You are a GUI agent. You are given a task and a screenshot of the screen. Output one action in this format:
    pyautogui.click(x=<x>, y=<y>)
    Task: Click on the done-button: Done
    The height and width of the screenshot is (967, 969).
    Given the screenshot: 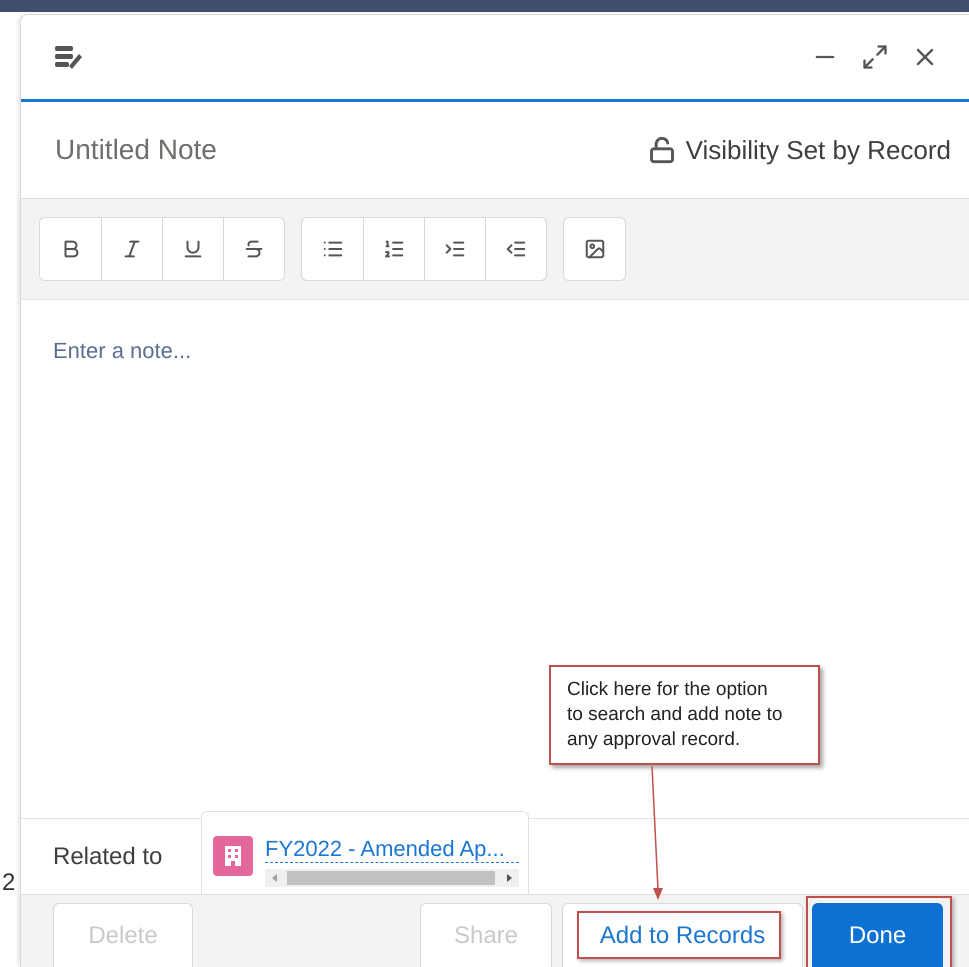 What is the action you would take?
    pyautogui.click(x=877, y=935)
    